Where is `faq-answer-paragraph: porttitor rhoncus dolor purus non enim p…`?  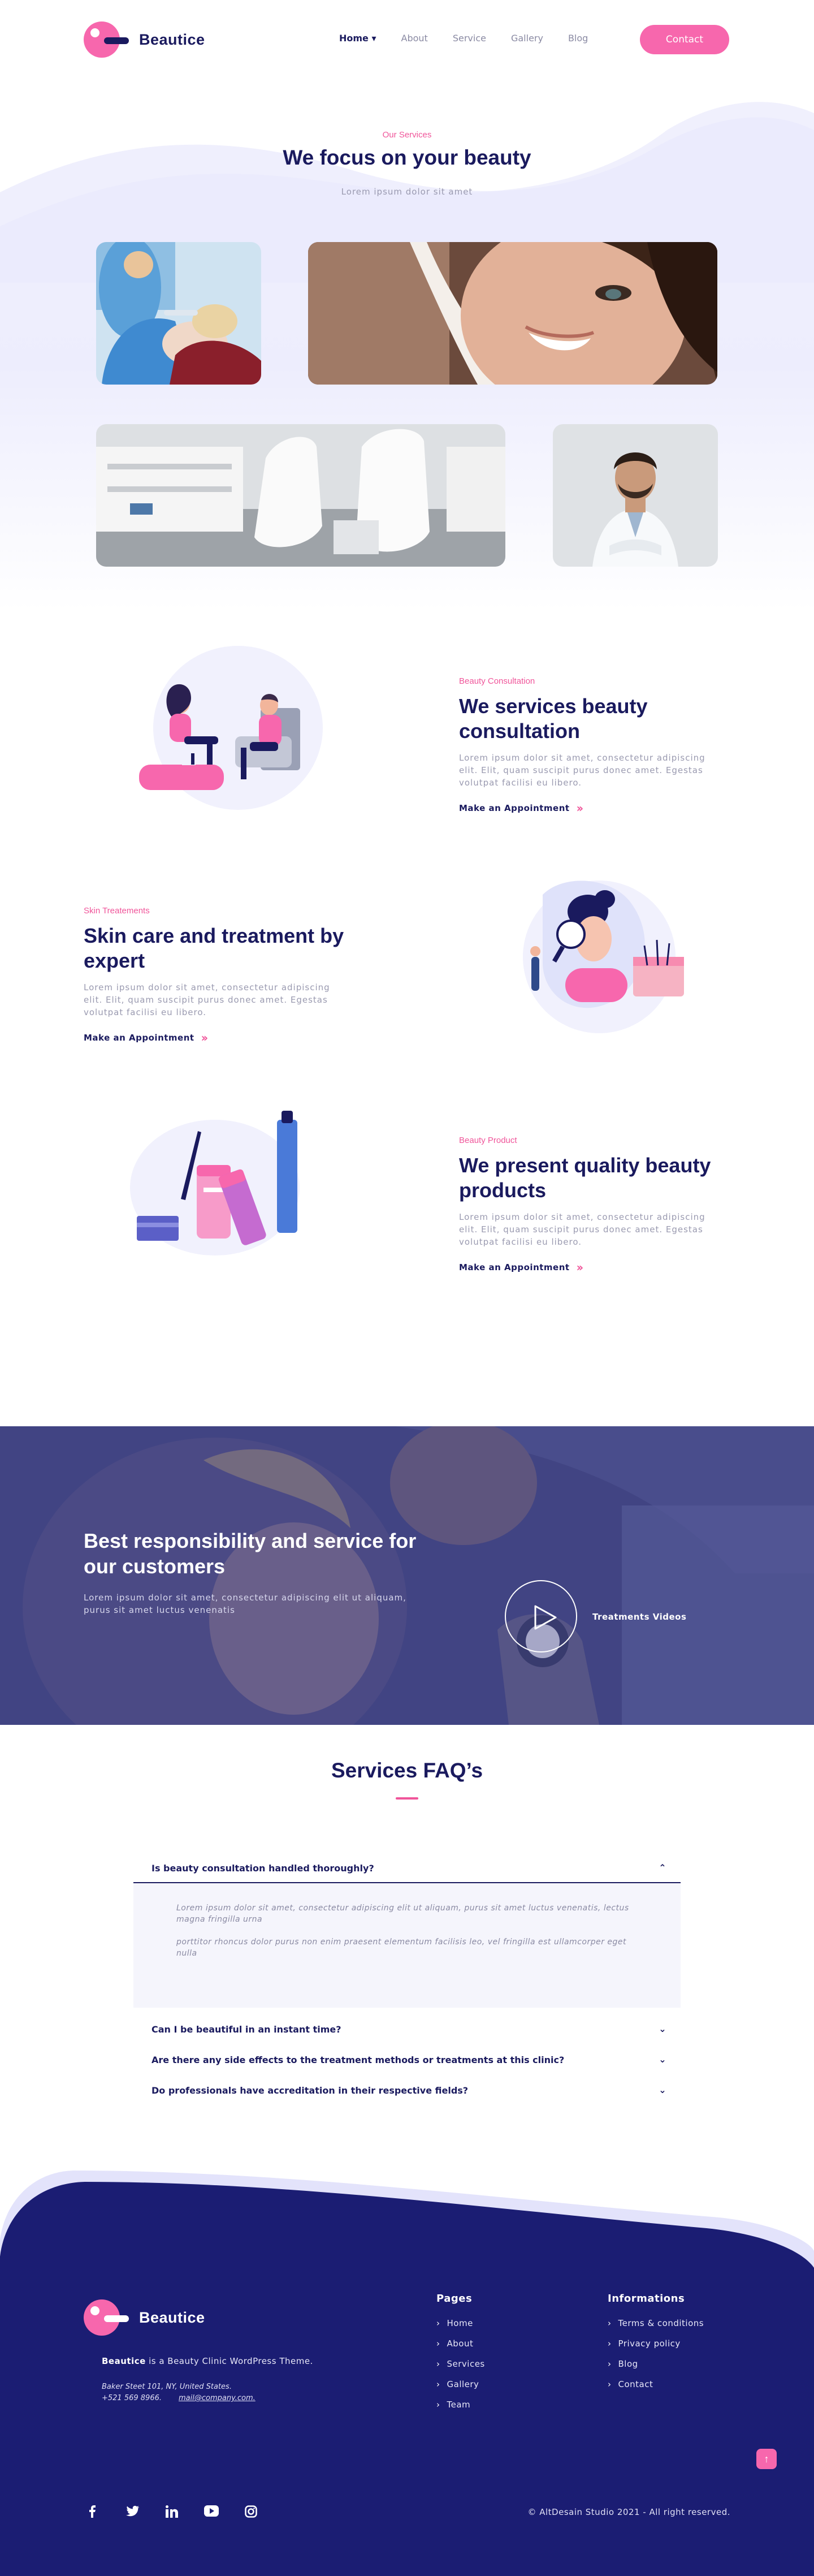
faq-answer-paragraph: porttitor rhoncus dolor purus non enim p… is located at coordinates (401, 1948).